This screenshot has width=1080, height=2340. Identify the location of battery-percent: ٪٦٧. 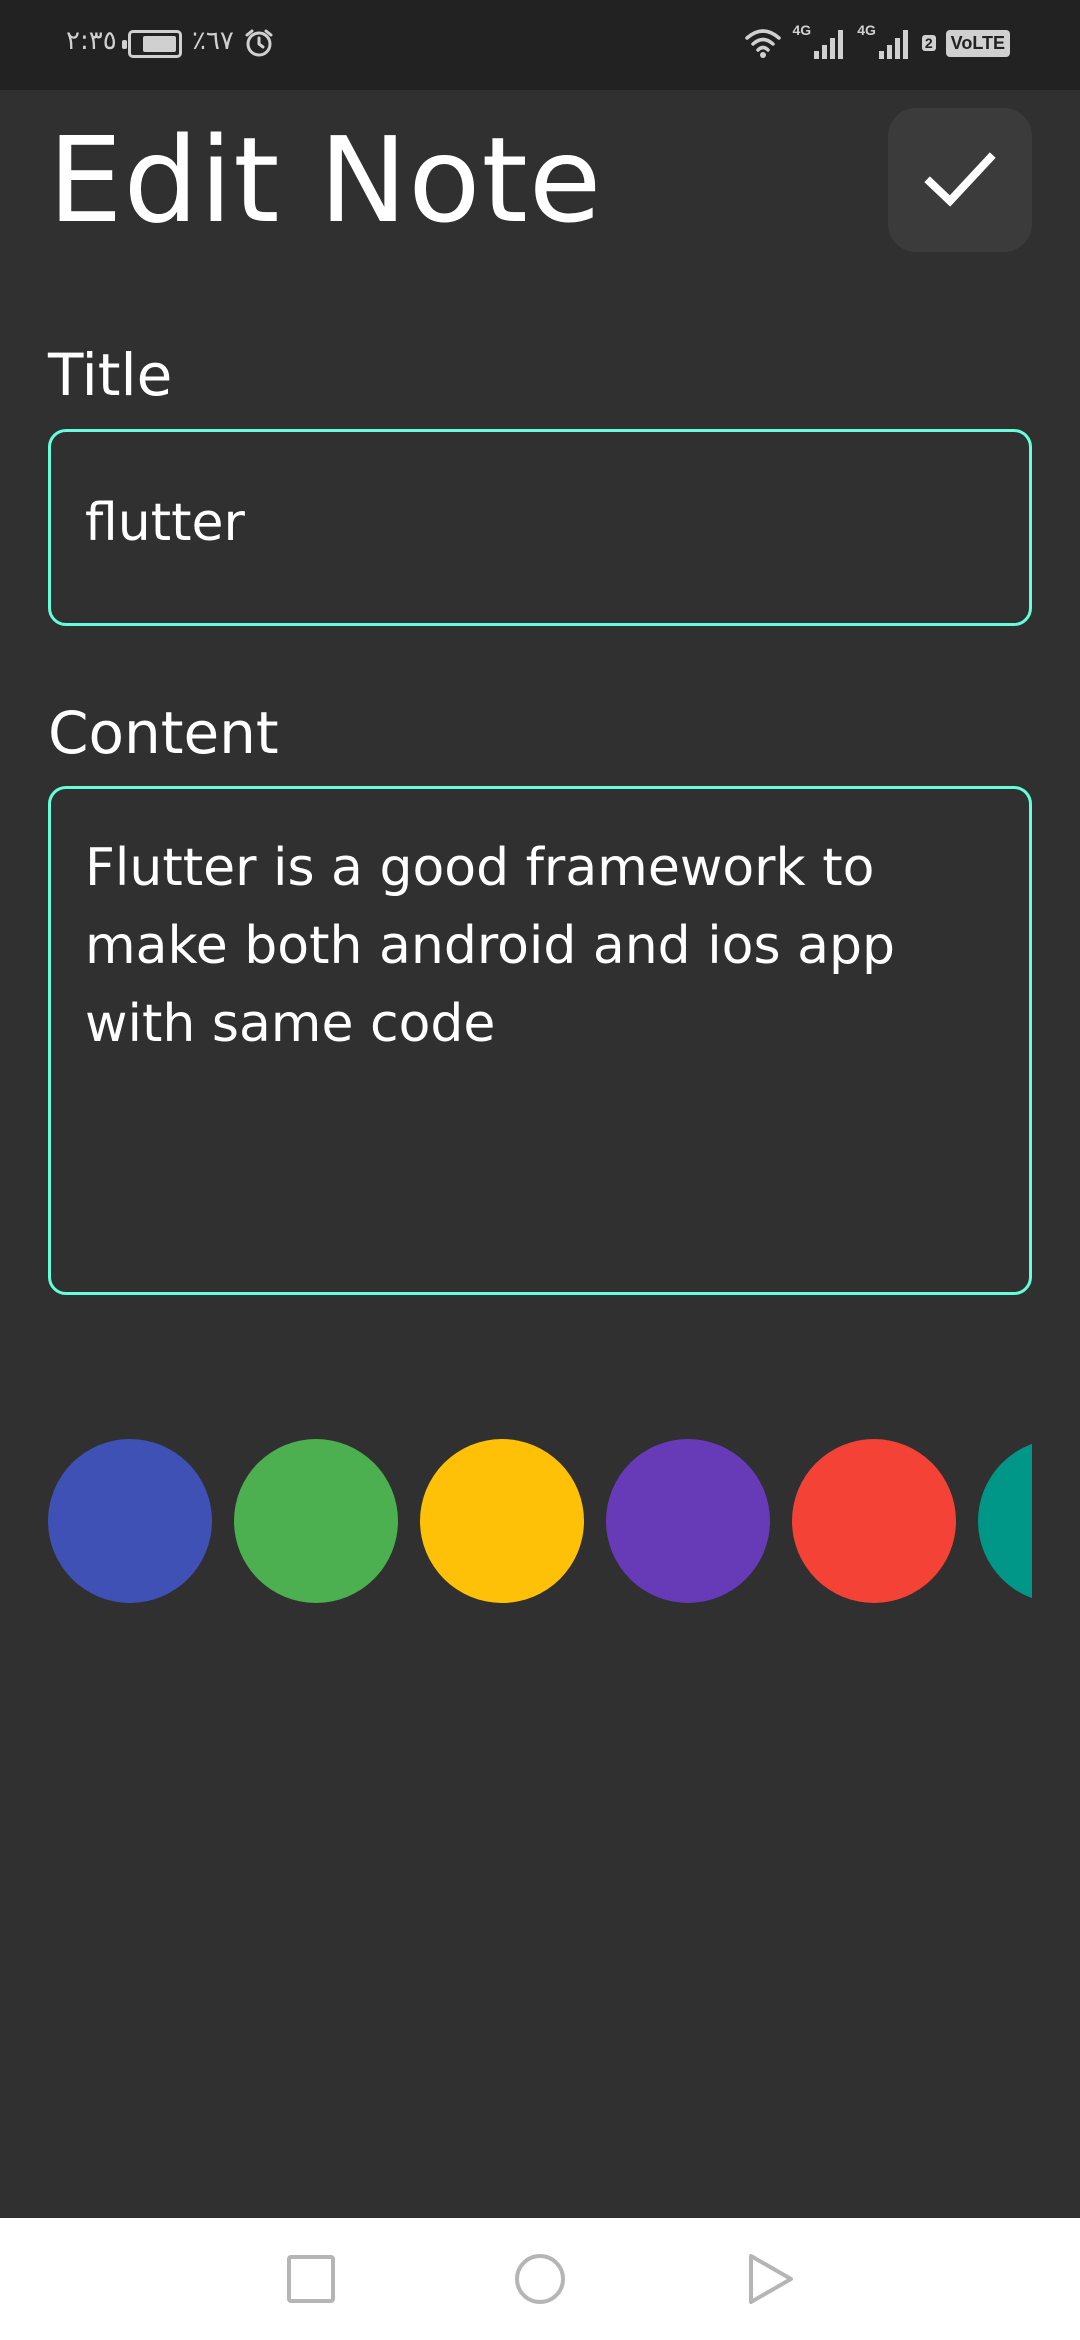
(213, 41).